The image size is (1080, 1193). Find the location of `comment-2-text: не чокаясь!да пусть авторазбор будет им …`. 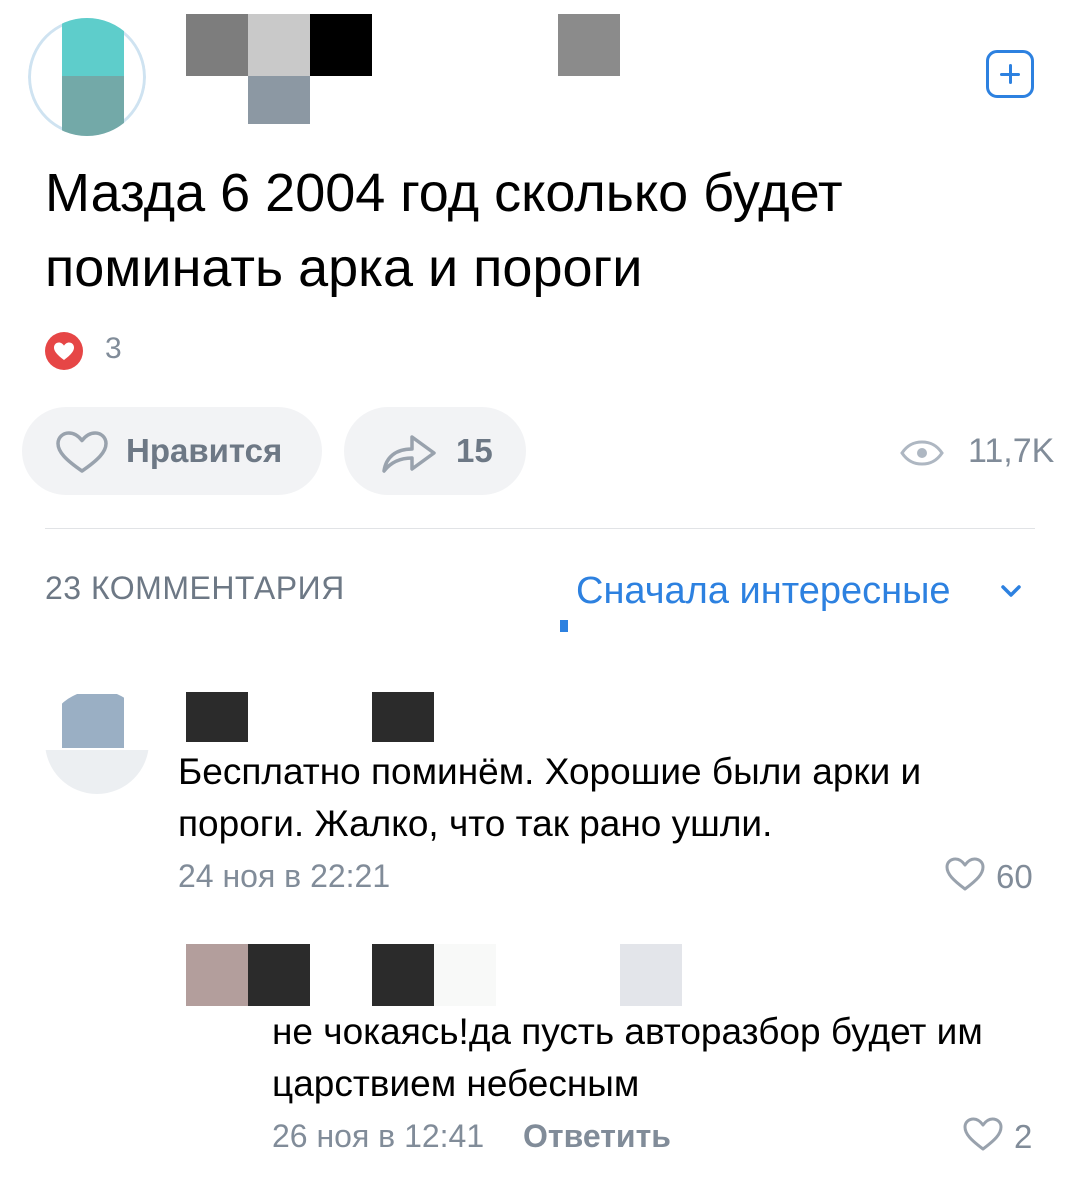

comment-2-text: не чокаясь!да пусть авторазбор будет им … is located at coordinates (627, 1057).